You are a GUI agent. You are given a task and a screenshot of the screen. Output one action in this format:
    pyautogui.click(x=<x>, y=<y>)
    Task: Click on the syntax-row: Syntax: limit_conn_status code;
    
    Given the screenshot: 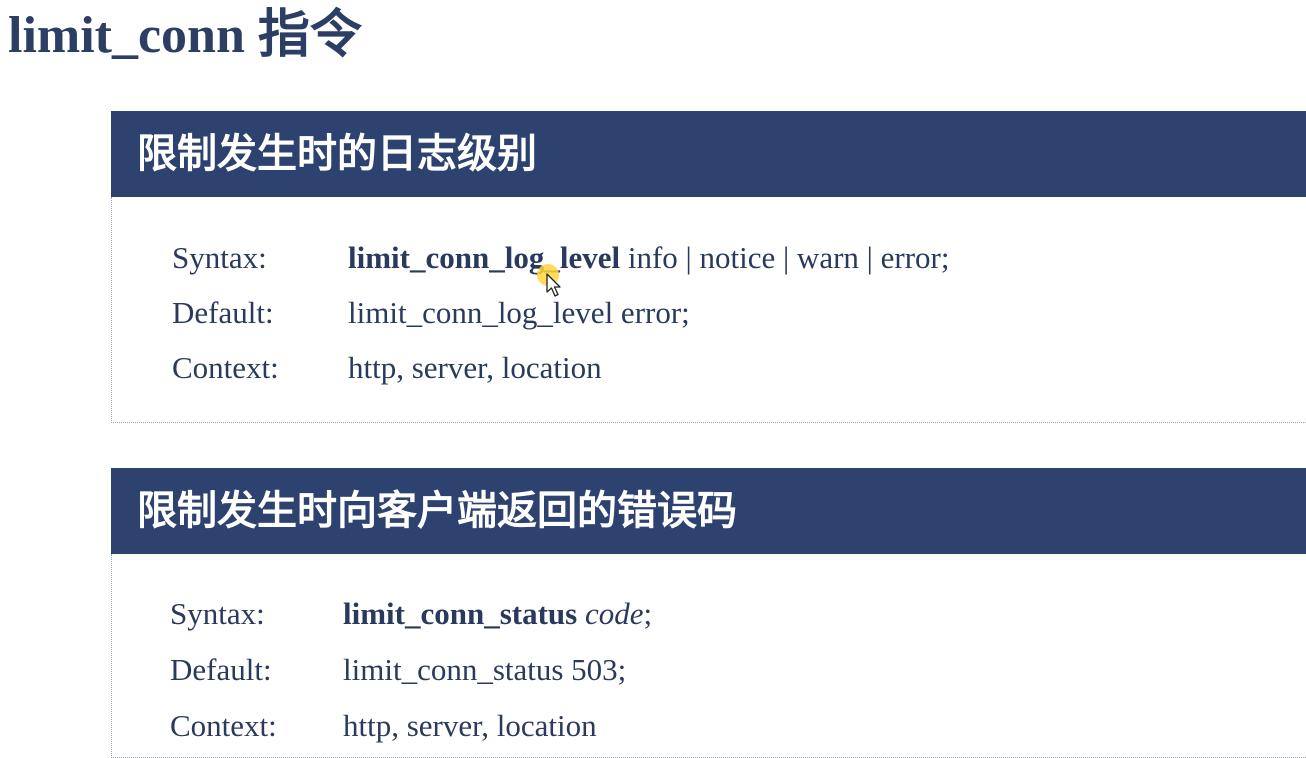 What is the action you would take?
    pyautogui.click(x=411, y=614)
    